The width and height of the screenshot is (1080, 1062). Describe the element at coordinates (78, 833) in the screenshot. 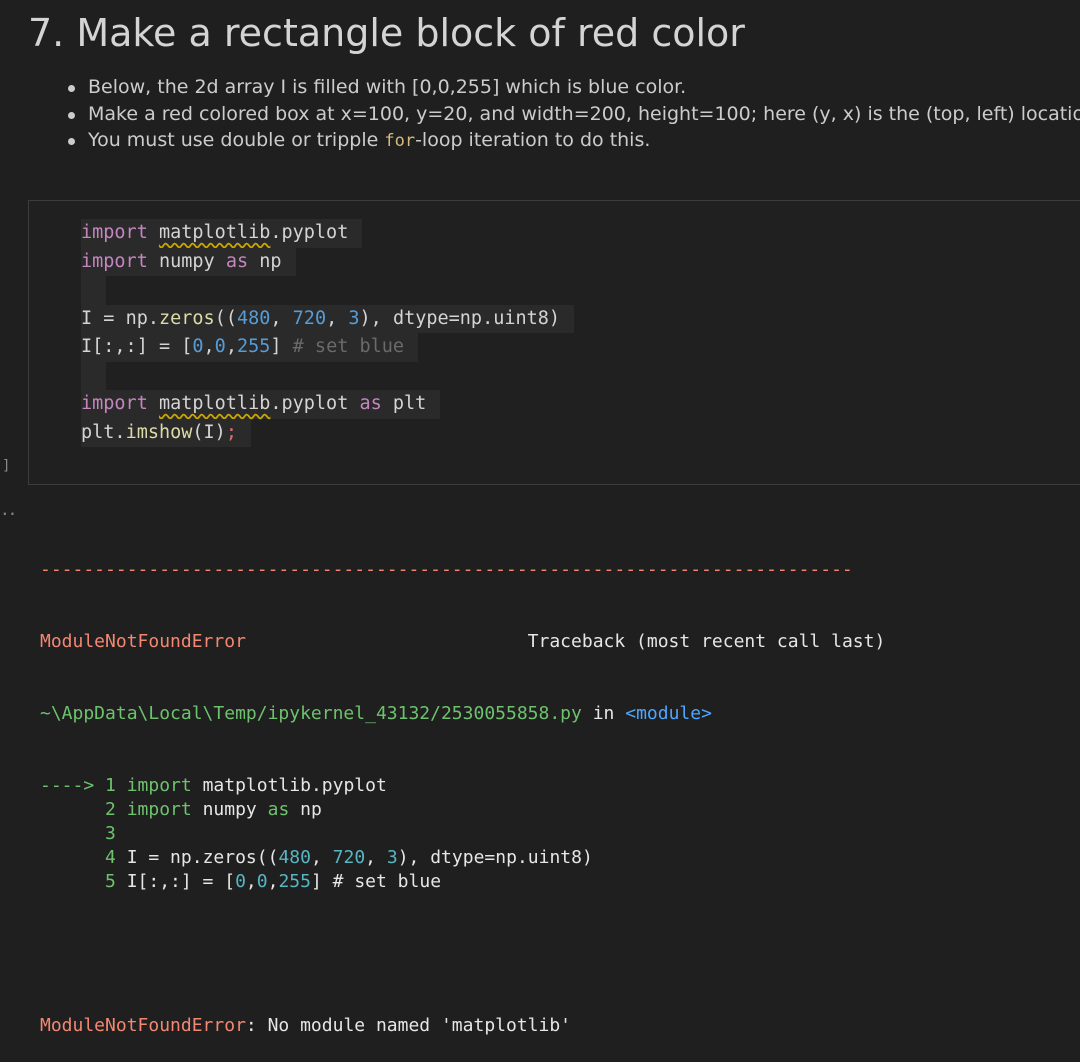

I see `traceback-line: 3` at that location.